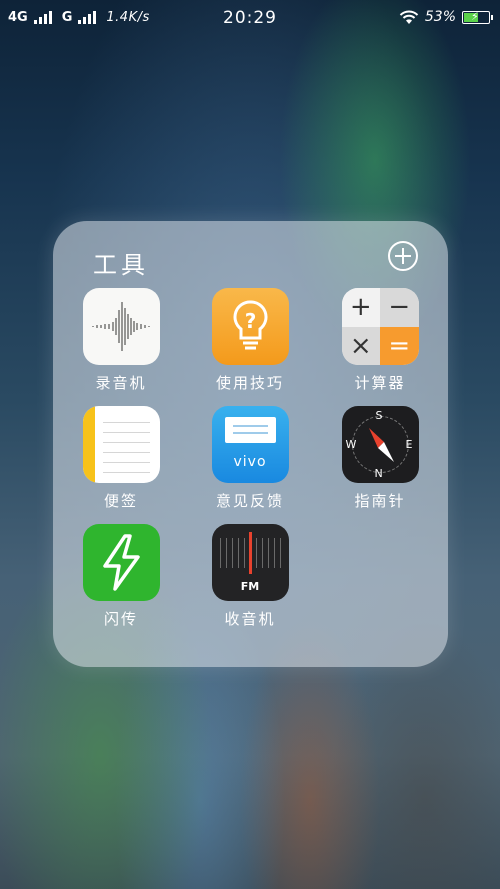  I want to click on battery-icon: ⚡, so click(477, 16).